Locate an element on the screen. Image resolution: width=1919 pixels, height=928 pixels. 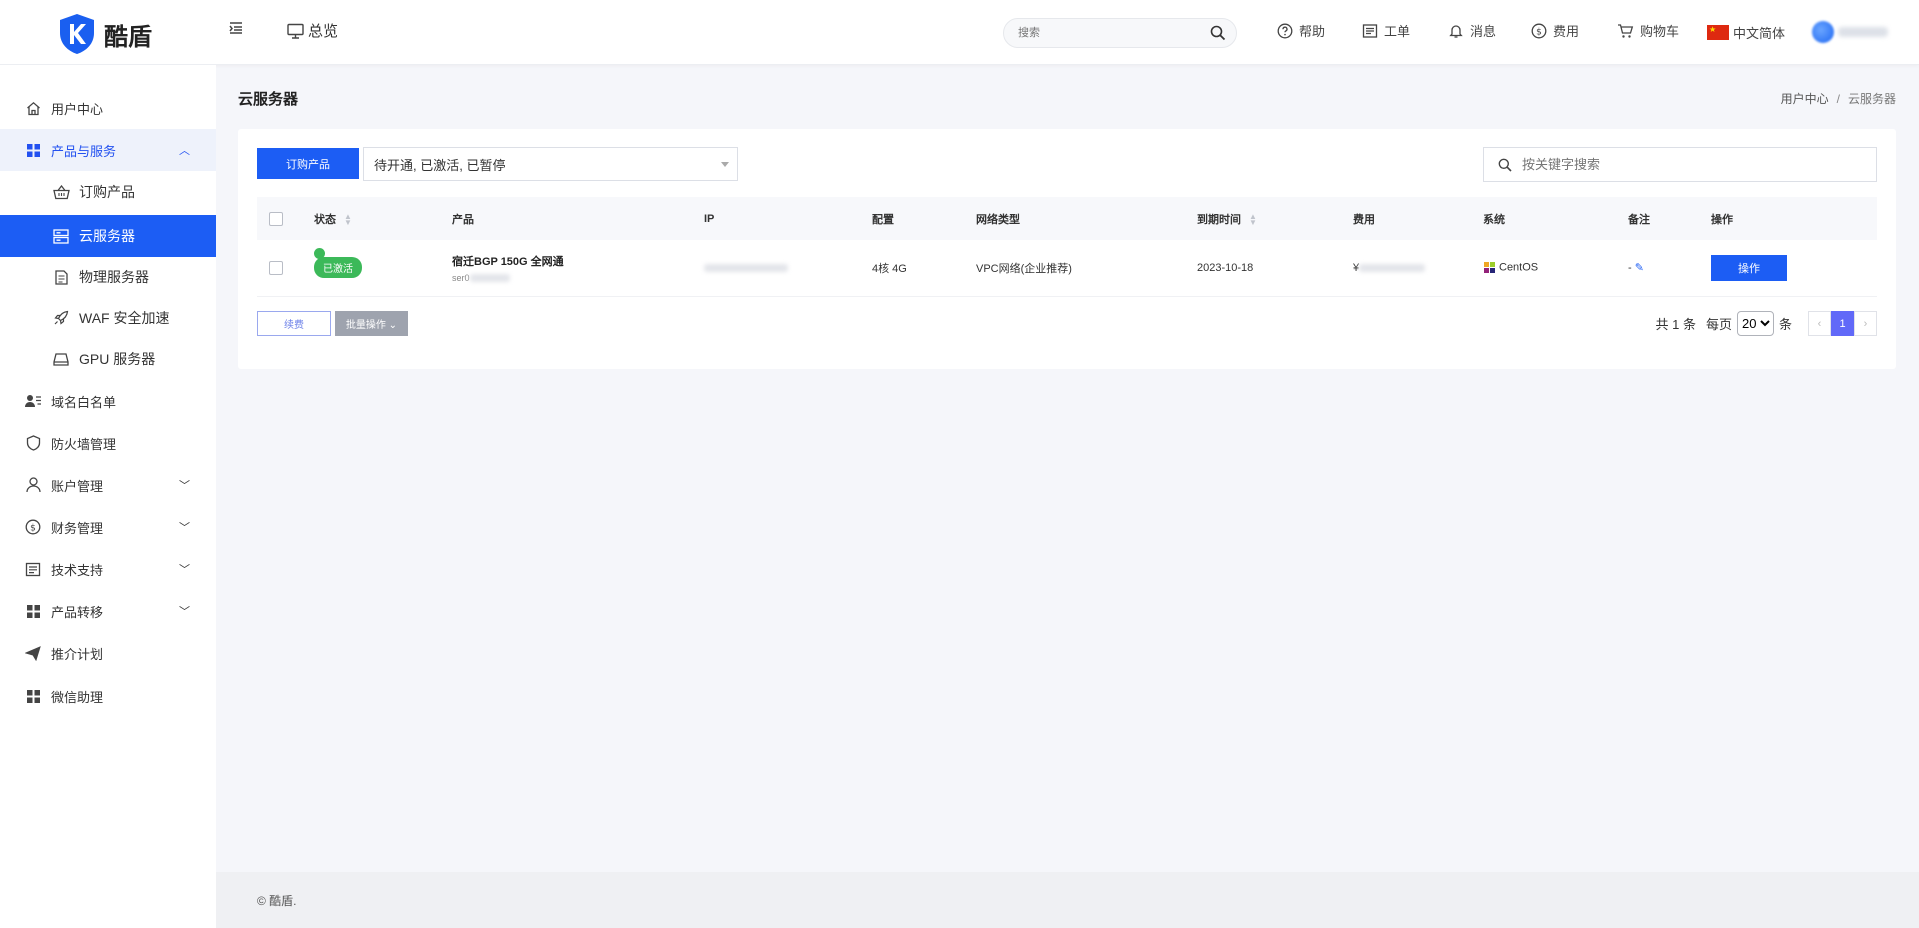
cart-icon is located at coordinates (1626, 30).